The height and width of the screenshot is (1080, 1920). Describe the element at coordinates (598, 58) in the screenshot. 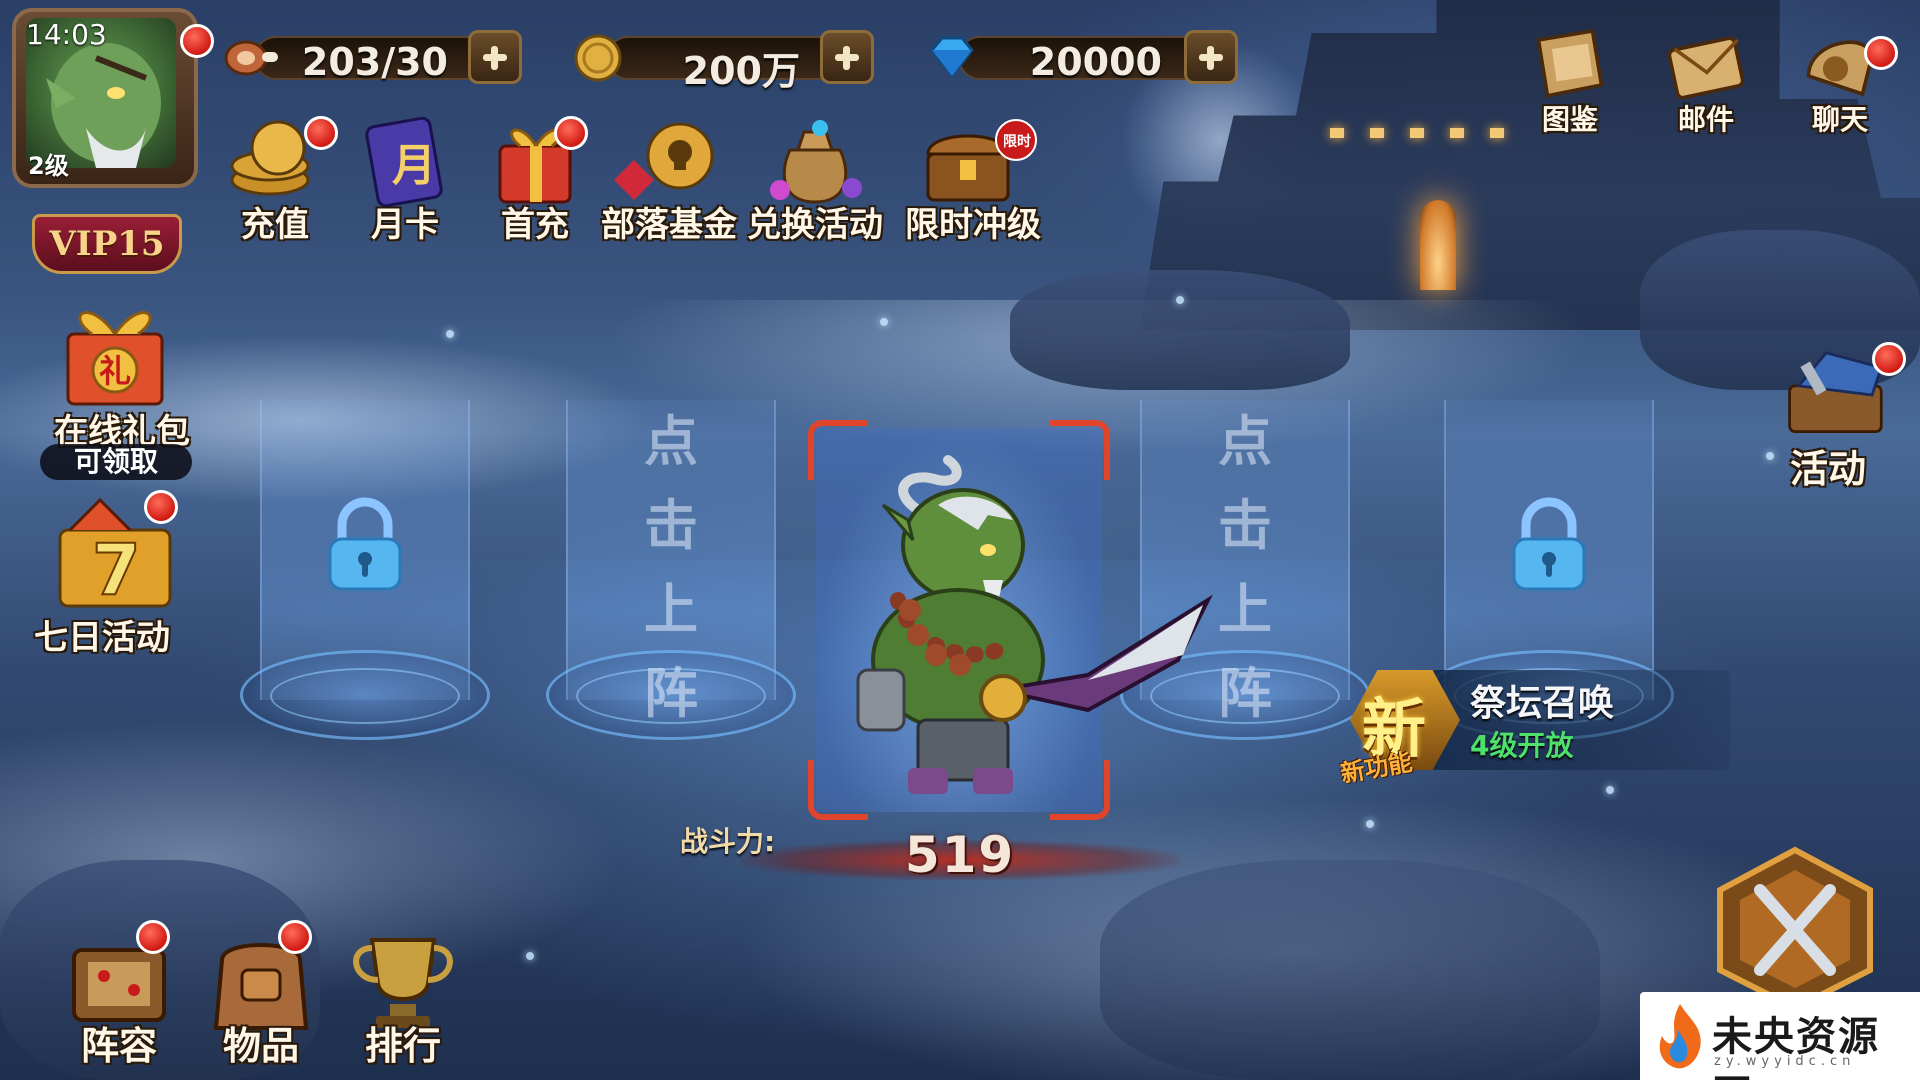

I see `gold-coin-icon` at that location.